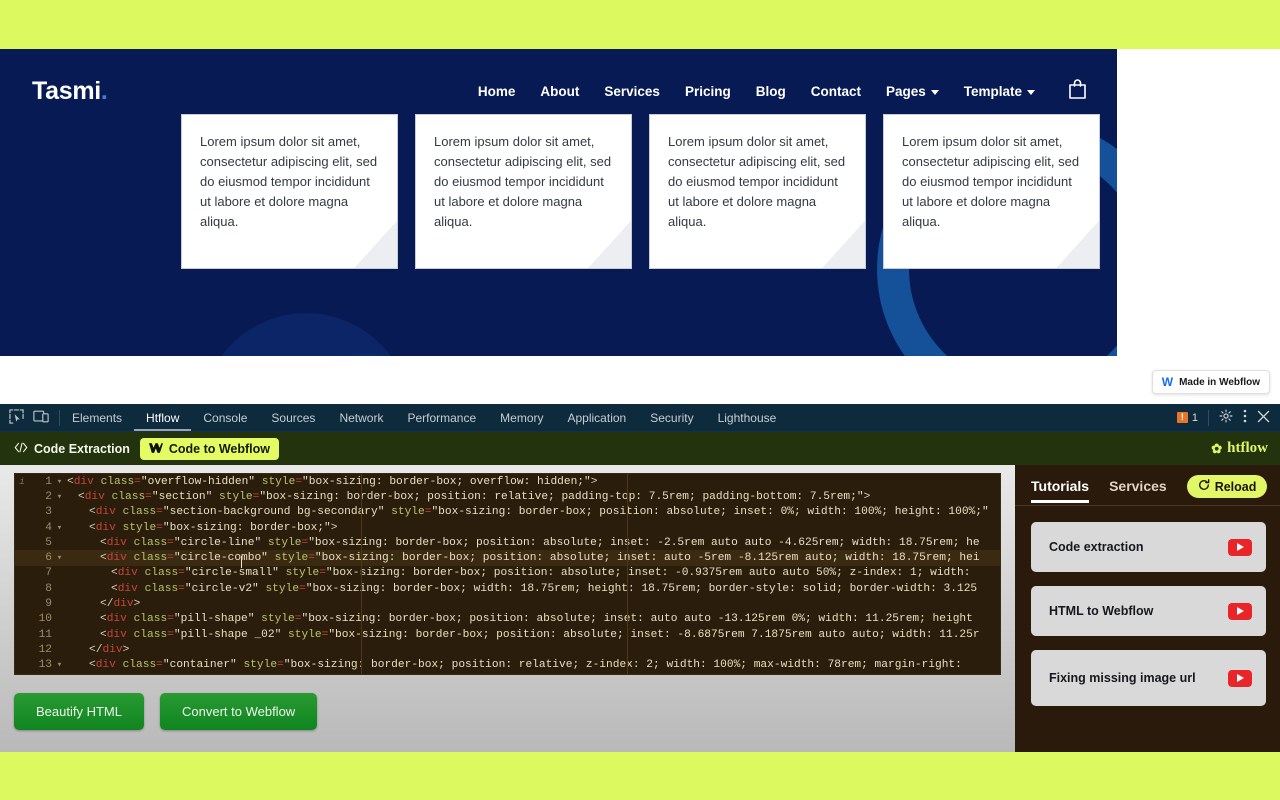 The width and height of the screenshot is (1280, 800). I want to click on tab-lighthouse: Lighthouse, so click(747, 417).